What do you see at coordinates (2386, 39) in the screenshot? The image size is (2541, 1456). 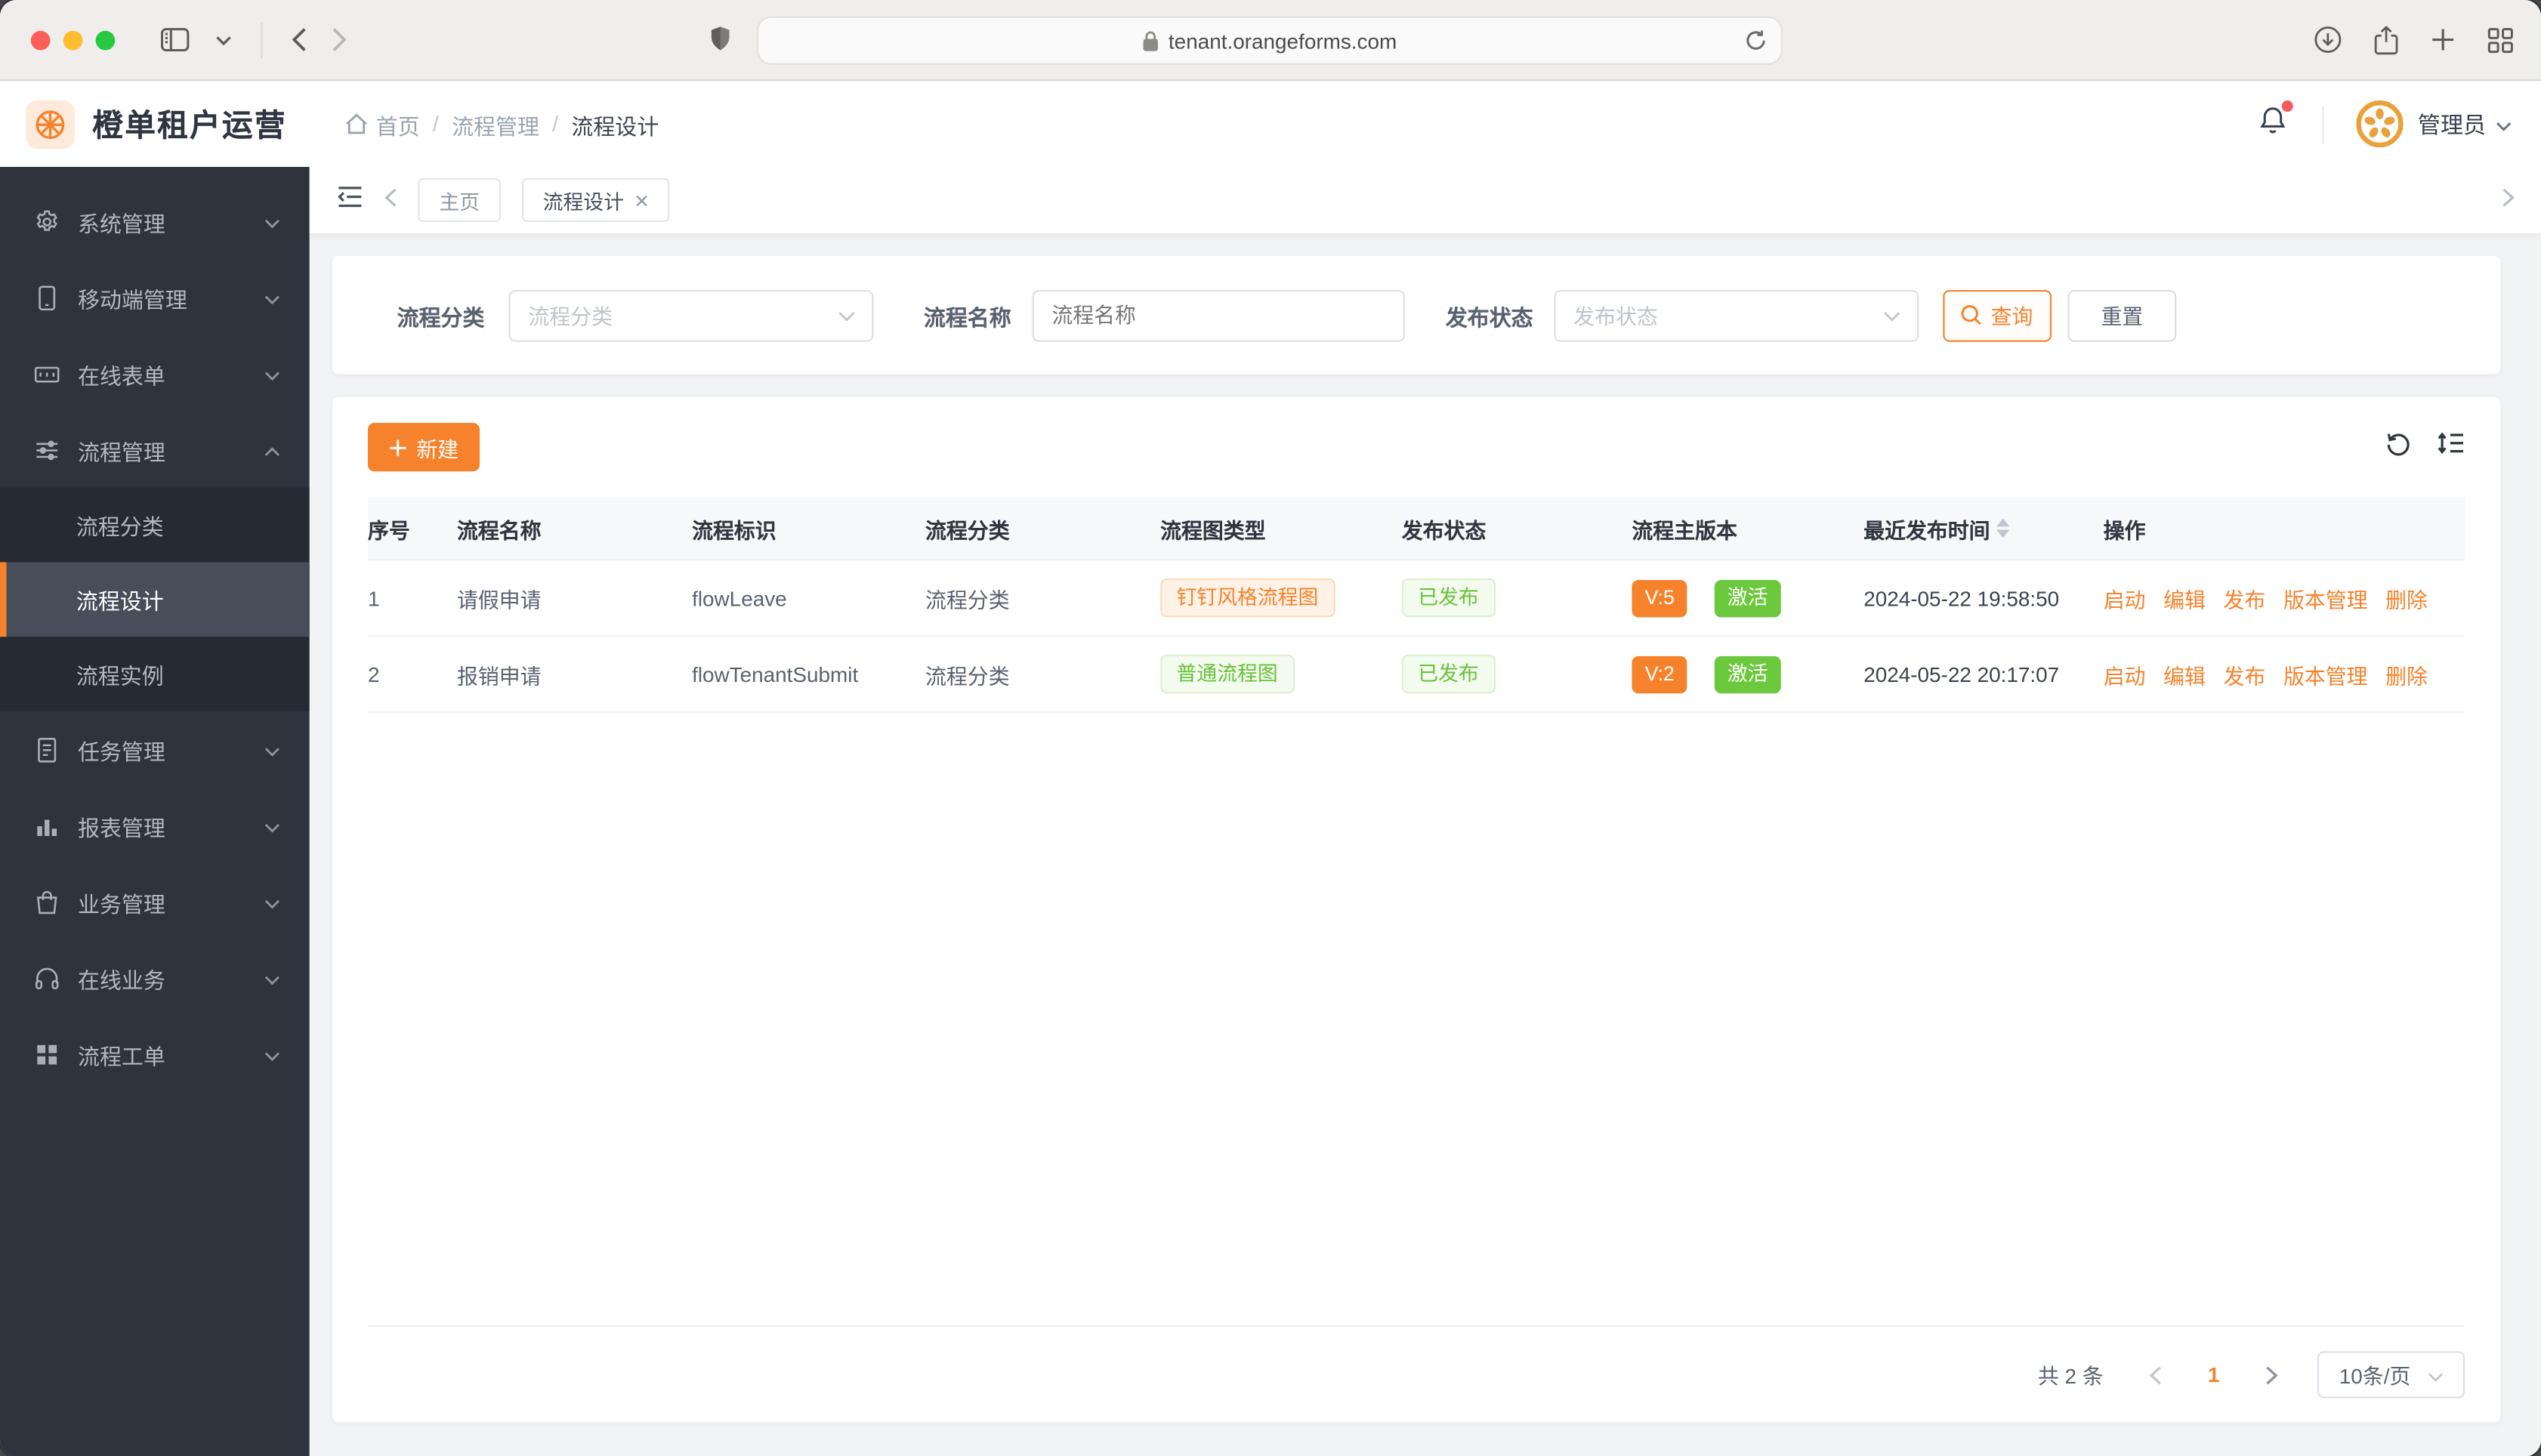 I see `share-icon` at bounding box center [2386, 39].